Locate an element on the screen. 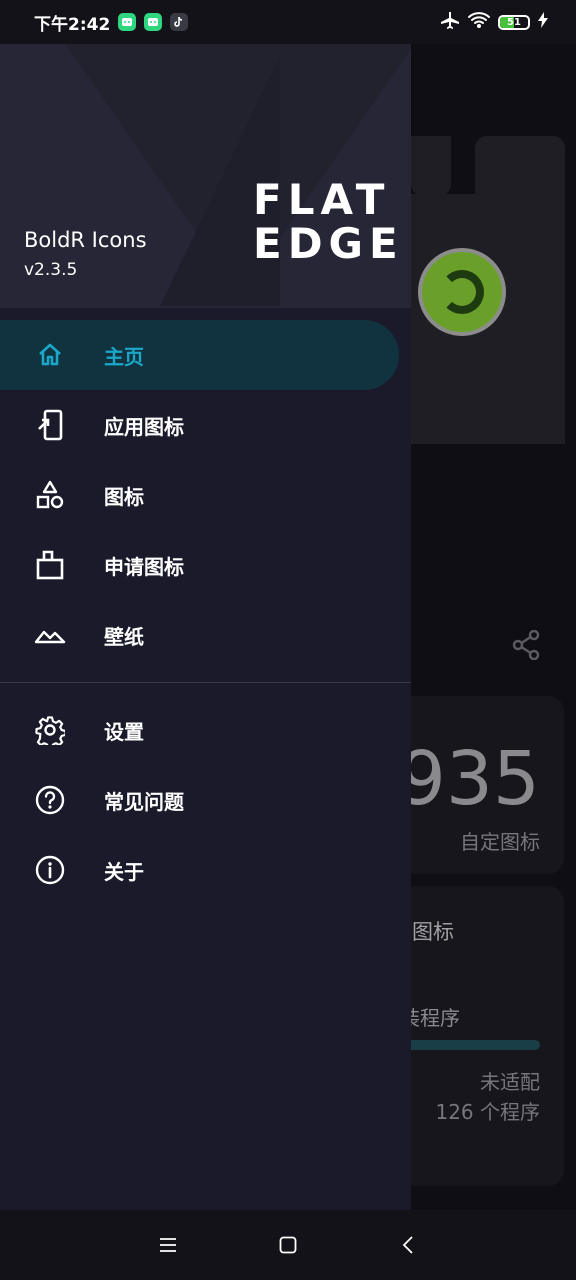  menu-item-label: 设置 is located at coordinates (124, 731).